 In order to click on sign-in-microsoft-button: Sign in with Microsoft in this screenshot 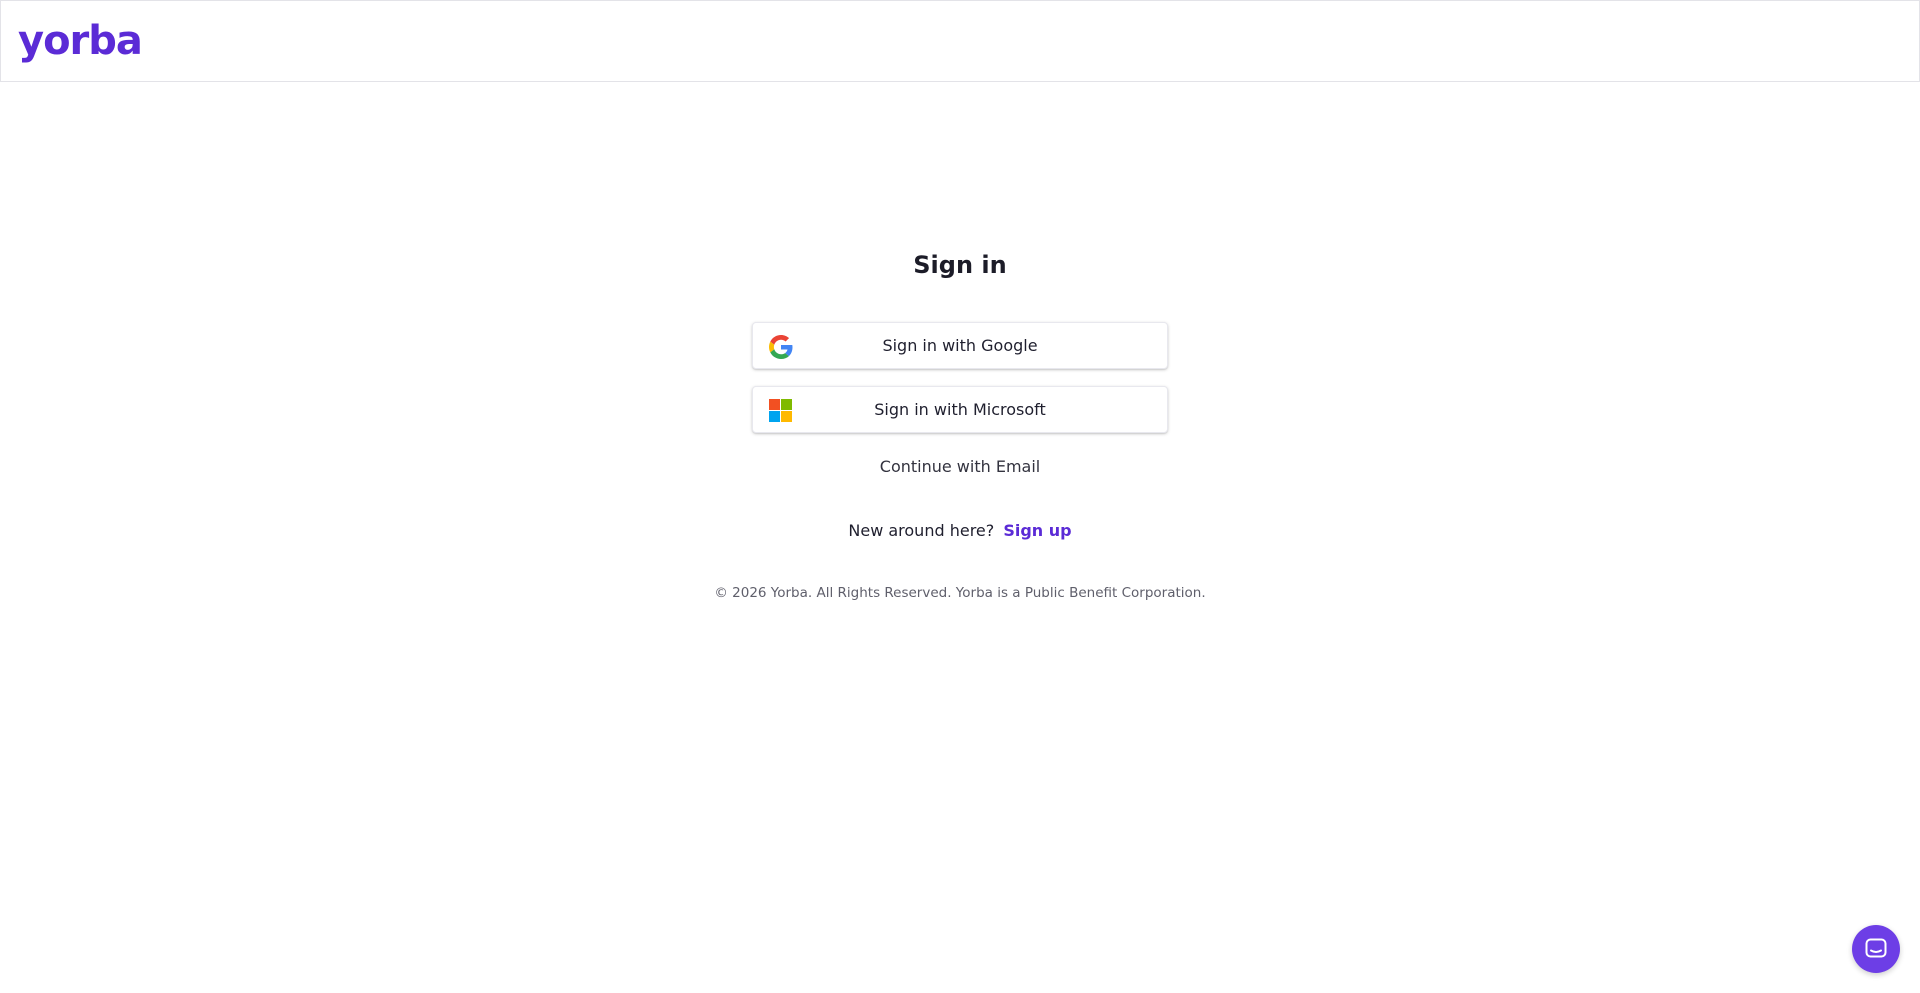, I will do `click(960, 409)`.